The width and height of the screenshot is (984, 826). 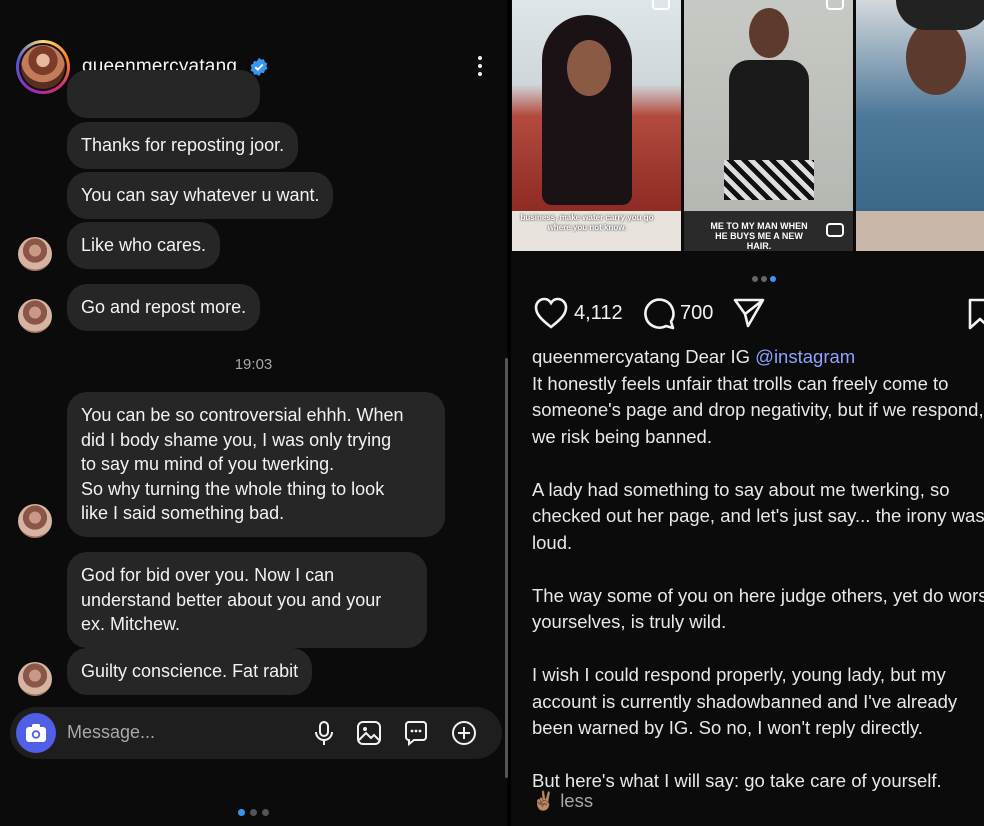 I want to click on comment-count: 700, so click(x=696, y=313).